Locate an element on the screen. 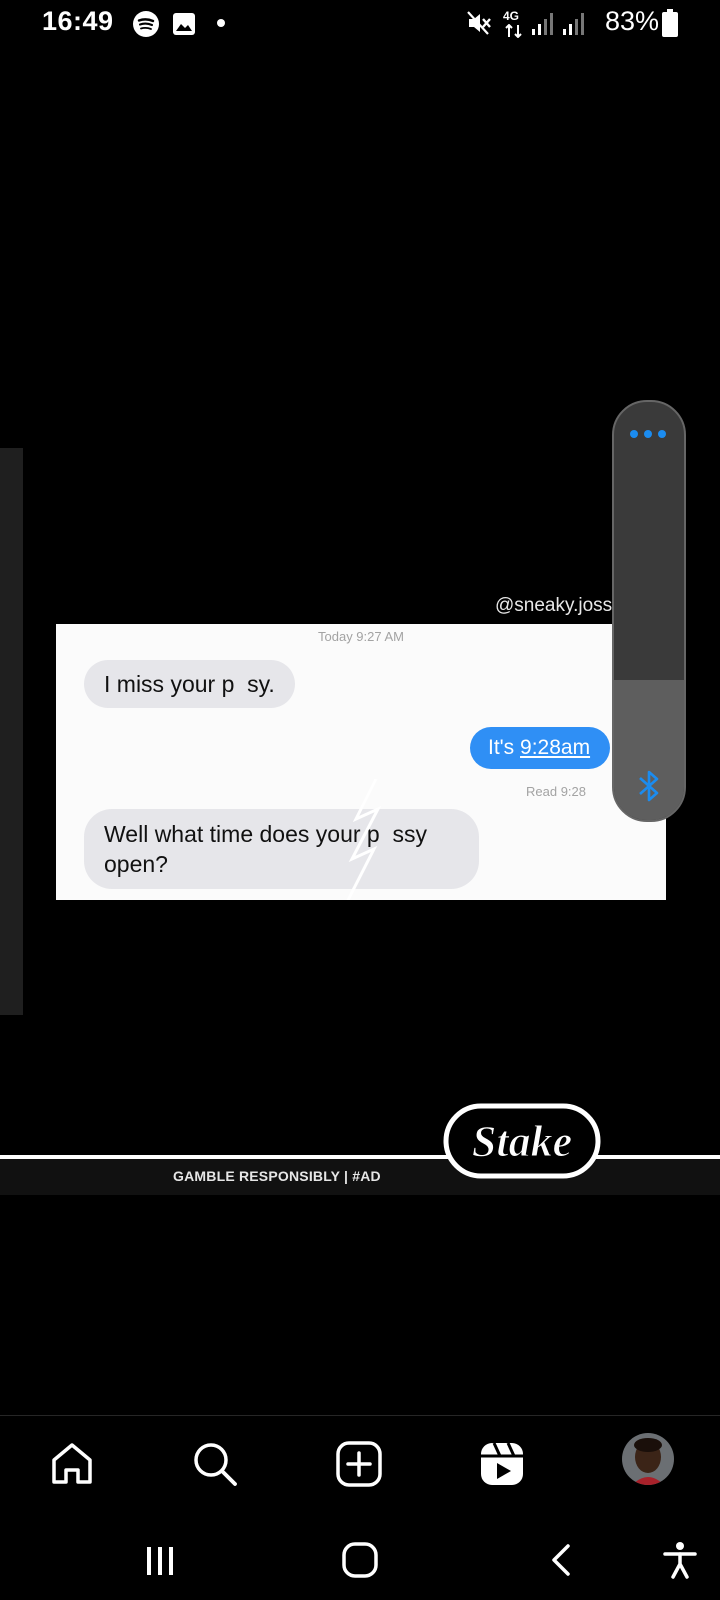 The width and height of the screenshot is (720, 1600). more-options-icon is located at coordinates (650, 435).